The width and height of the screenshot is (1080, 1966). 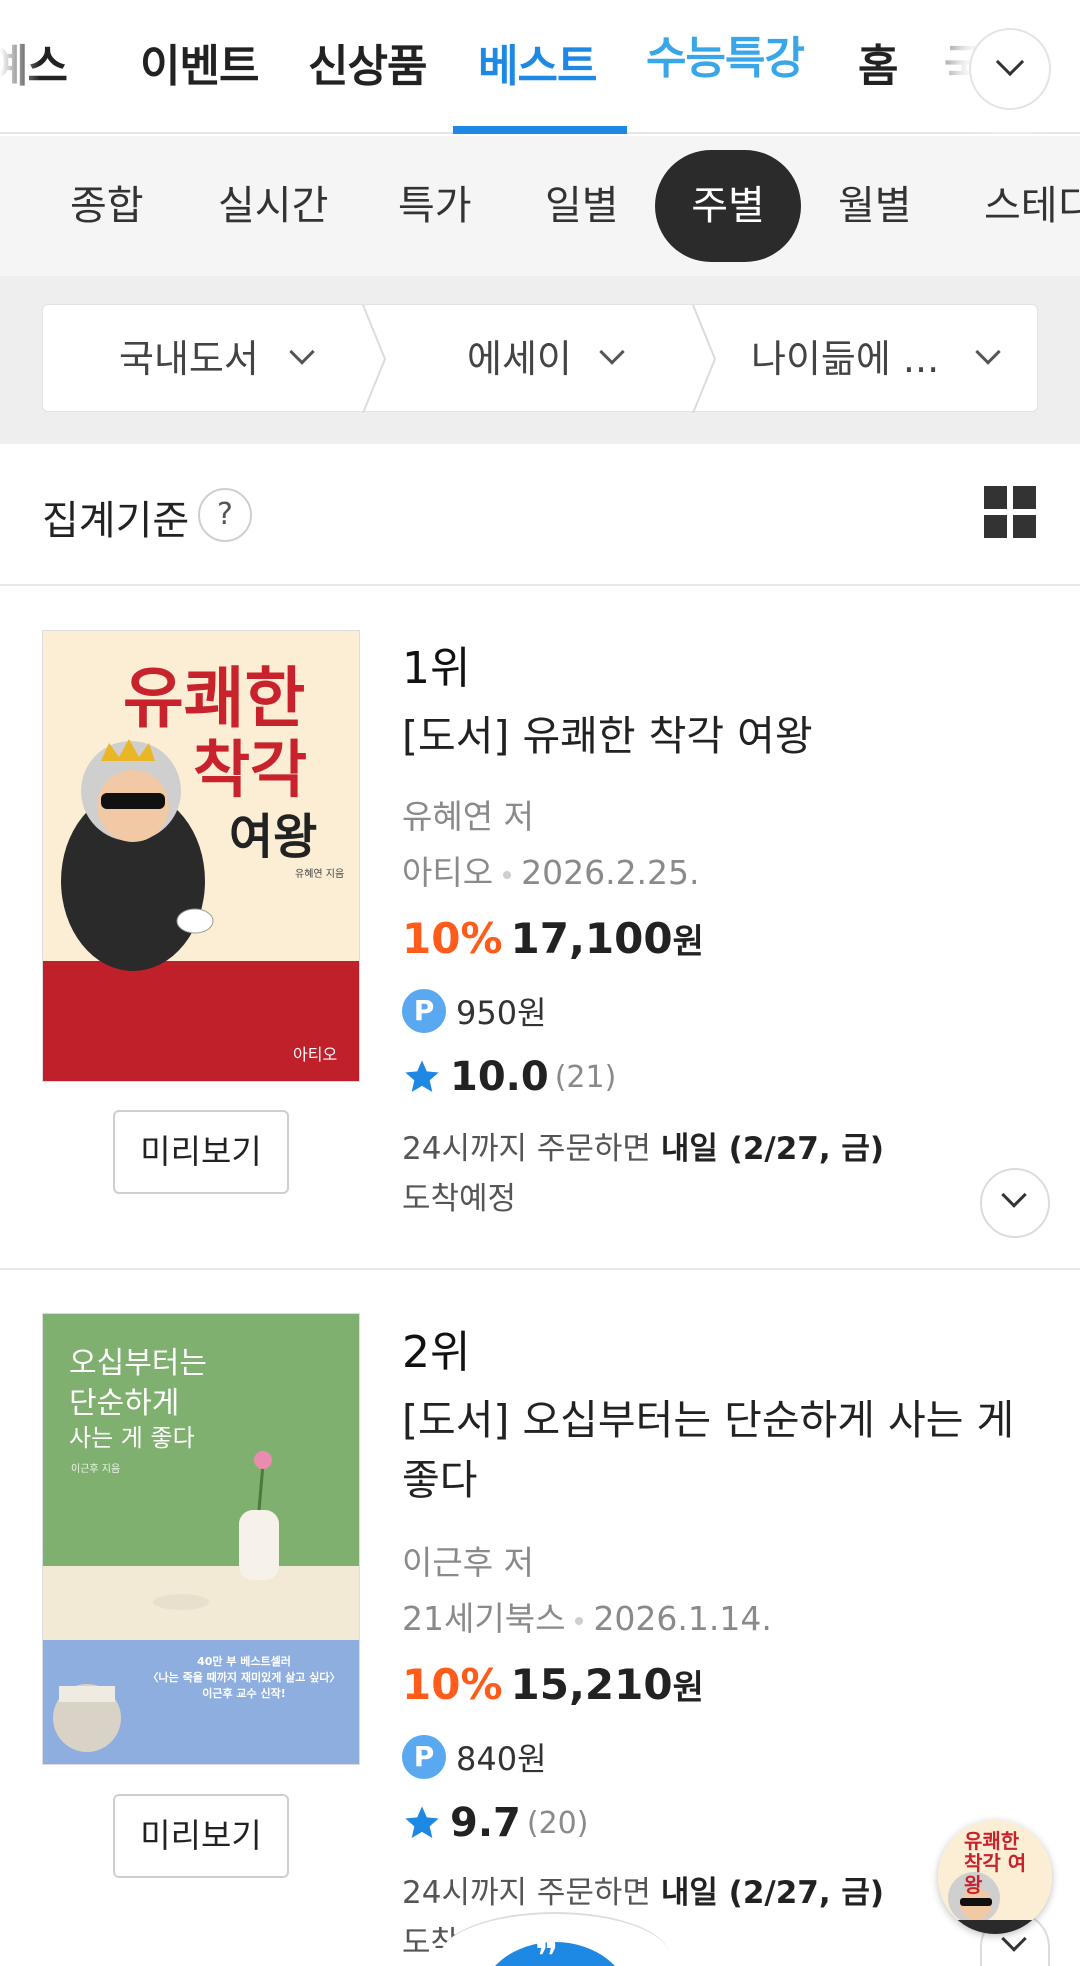 I want to click on rating-score: 10.0, so click(x=499, y=1077).